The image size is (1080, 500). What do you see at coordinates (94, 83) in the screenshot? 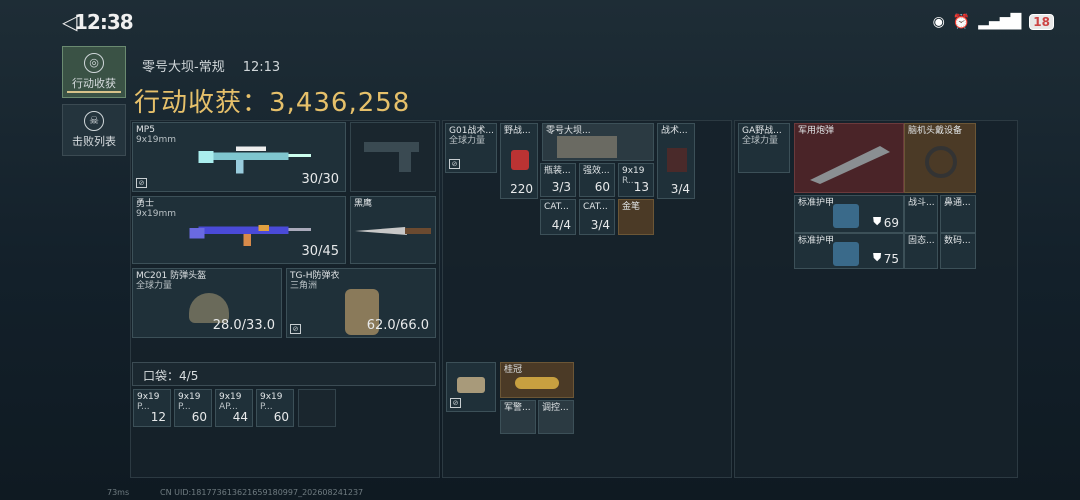
I see `tab-haul-label: 行动收获` at bounding box center [94, 83].